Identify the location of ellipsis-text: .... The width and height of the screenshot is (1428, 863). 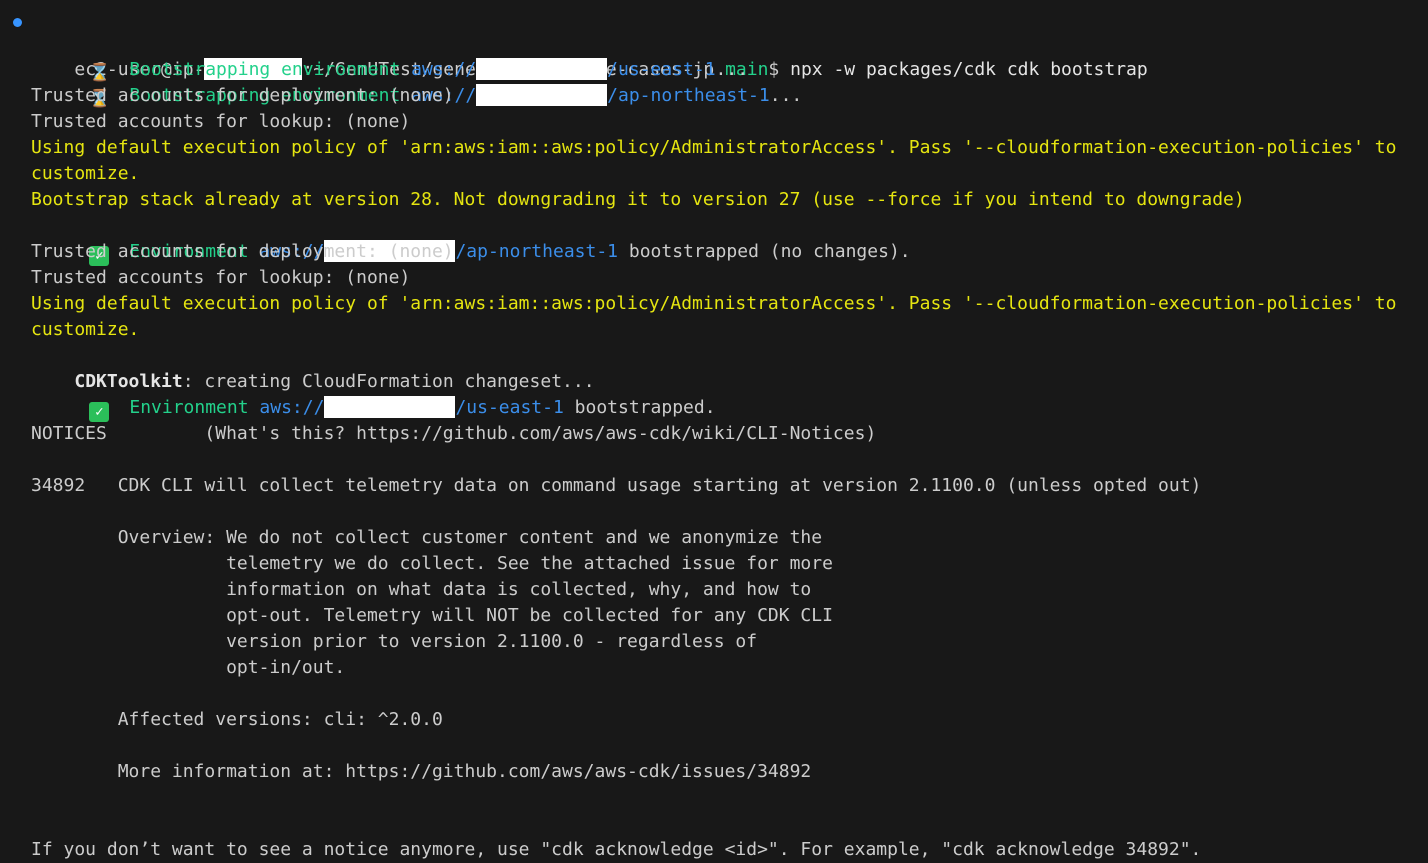
(786, 95).